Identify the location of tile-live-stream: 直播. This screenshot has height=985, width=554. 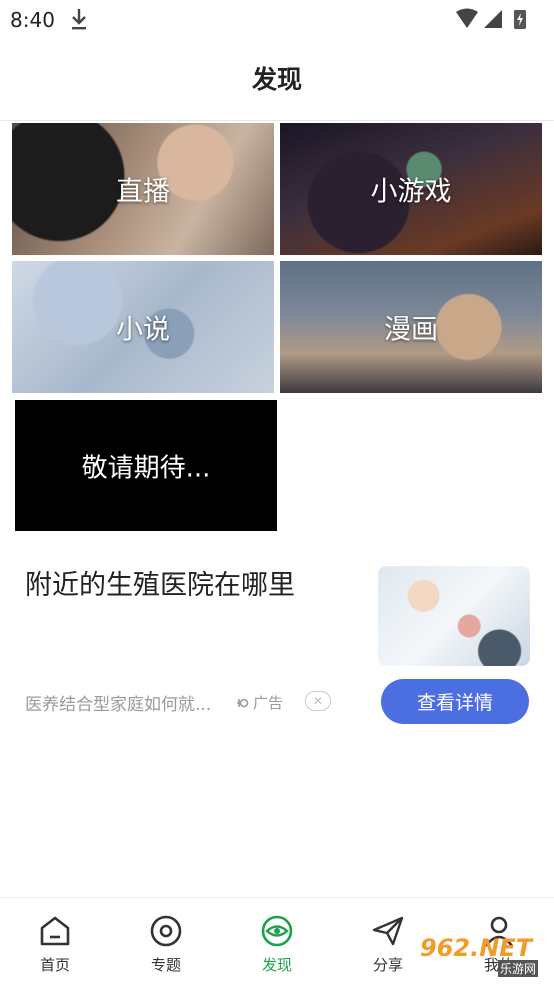
(143, 189).